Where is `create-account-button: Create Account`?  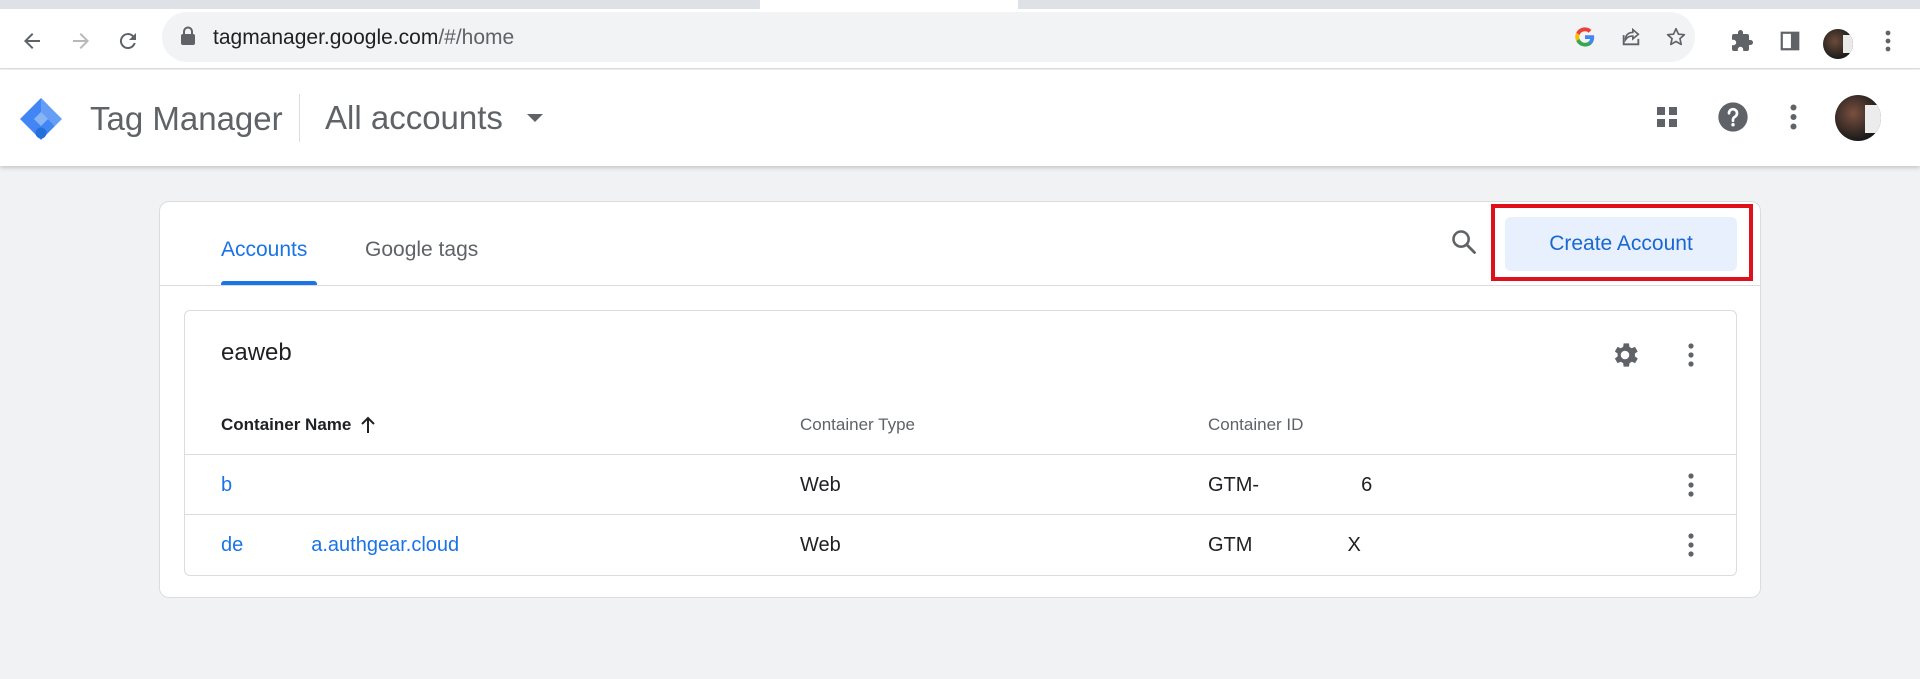
create-account-button: Create Account is located at coordinates (1621, 244).